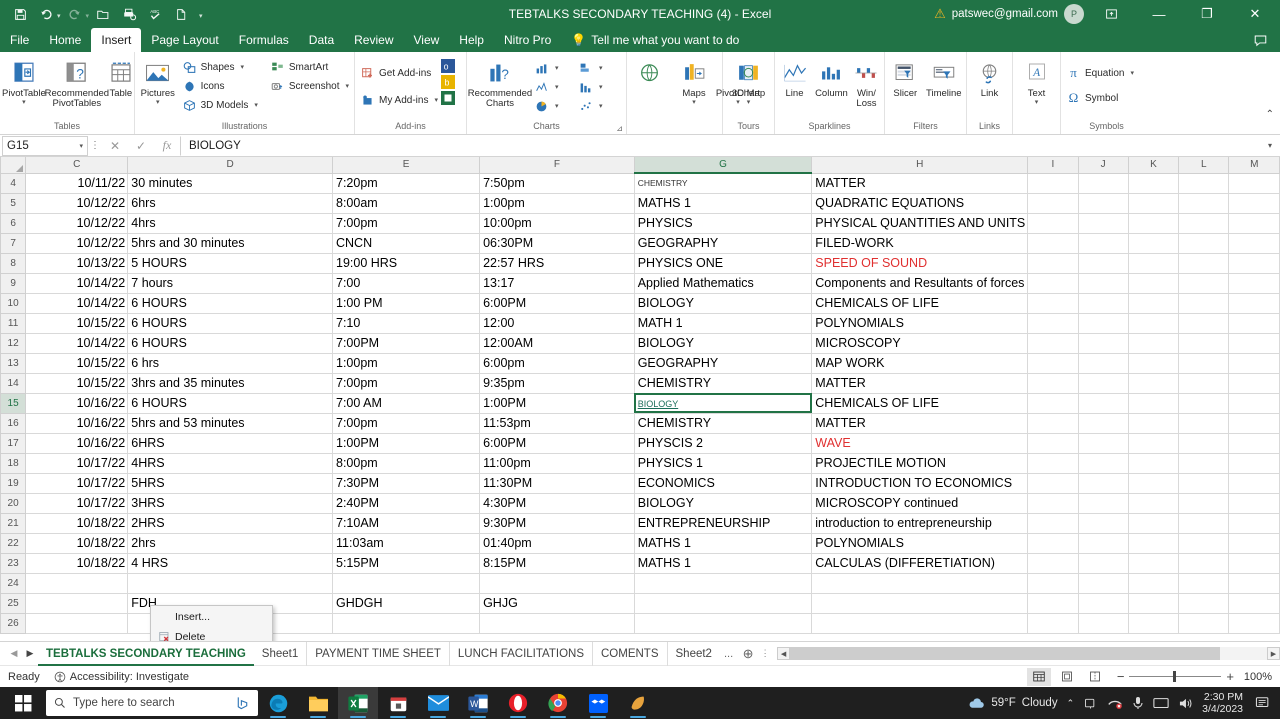 The height and width of the screenshot is (720, 1280). I want to click on cell-G10: BIOLOGY, so click(723, 303).